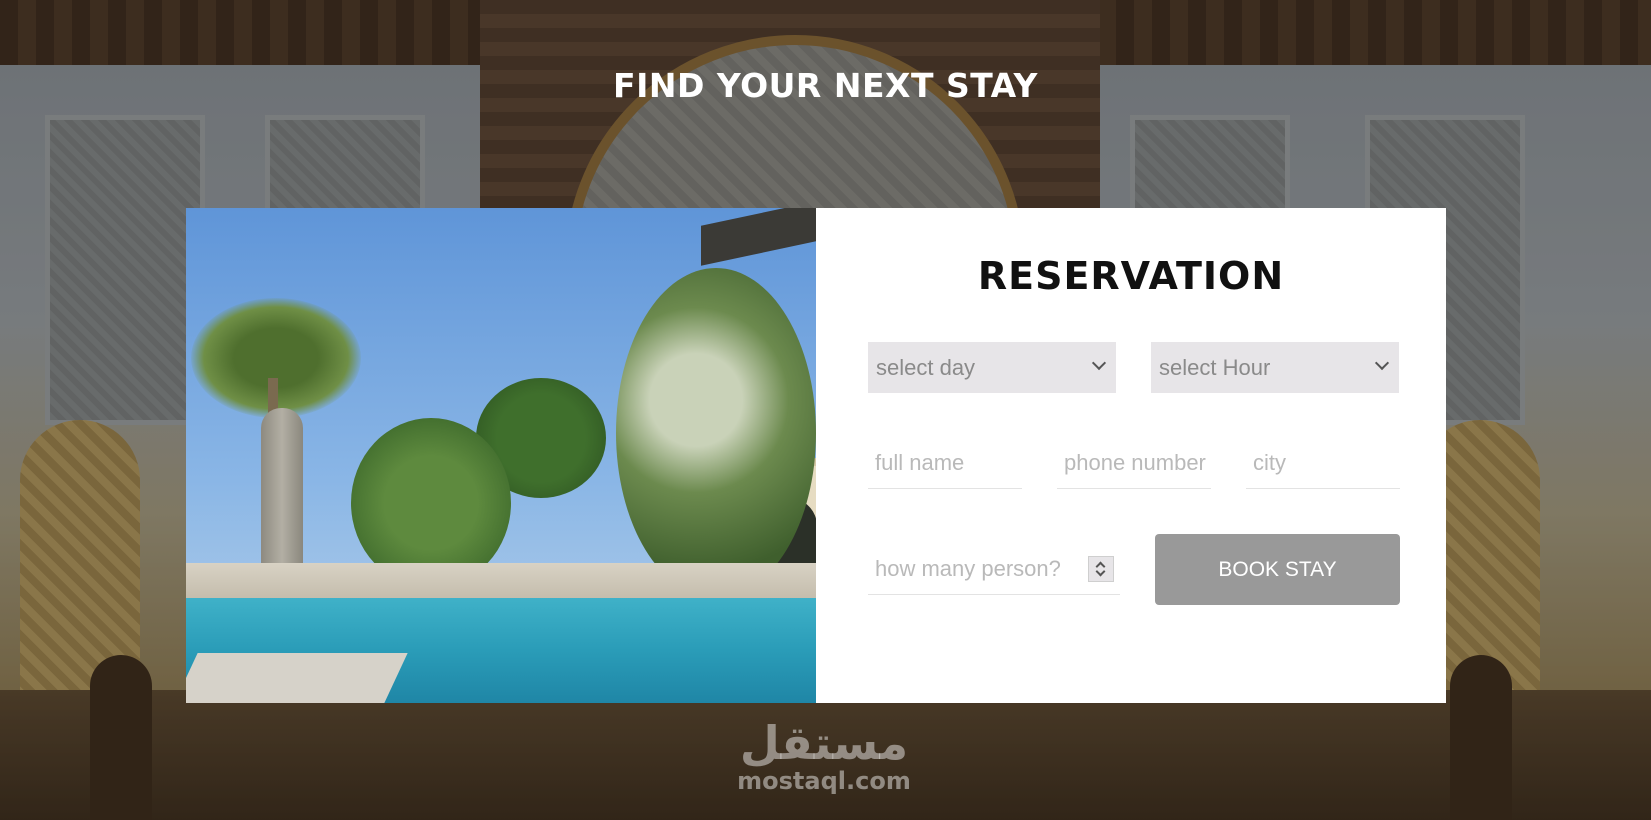  What do you see at coordinates (1277, 569) in the screenshot?
I see `book-stay-button: BOOK STAY` at bounding box center [1277, 569].